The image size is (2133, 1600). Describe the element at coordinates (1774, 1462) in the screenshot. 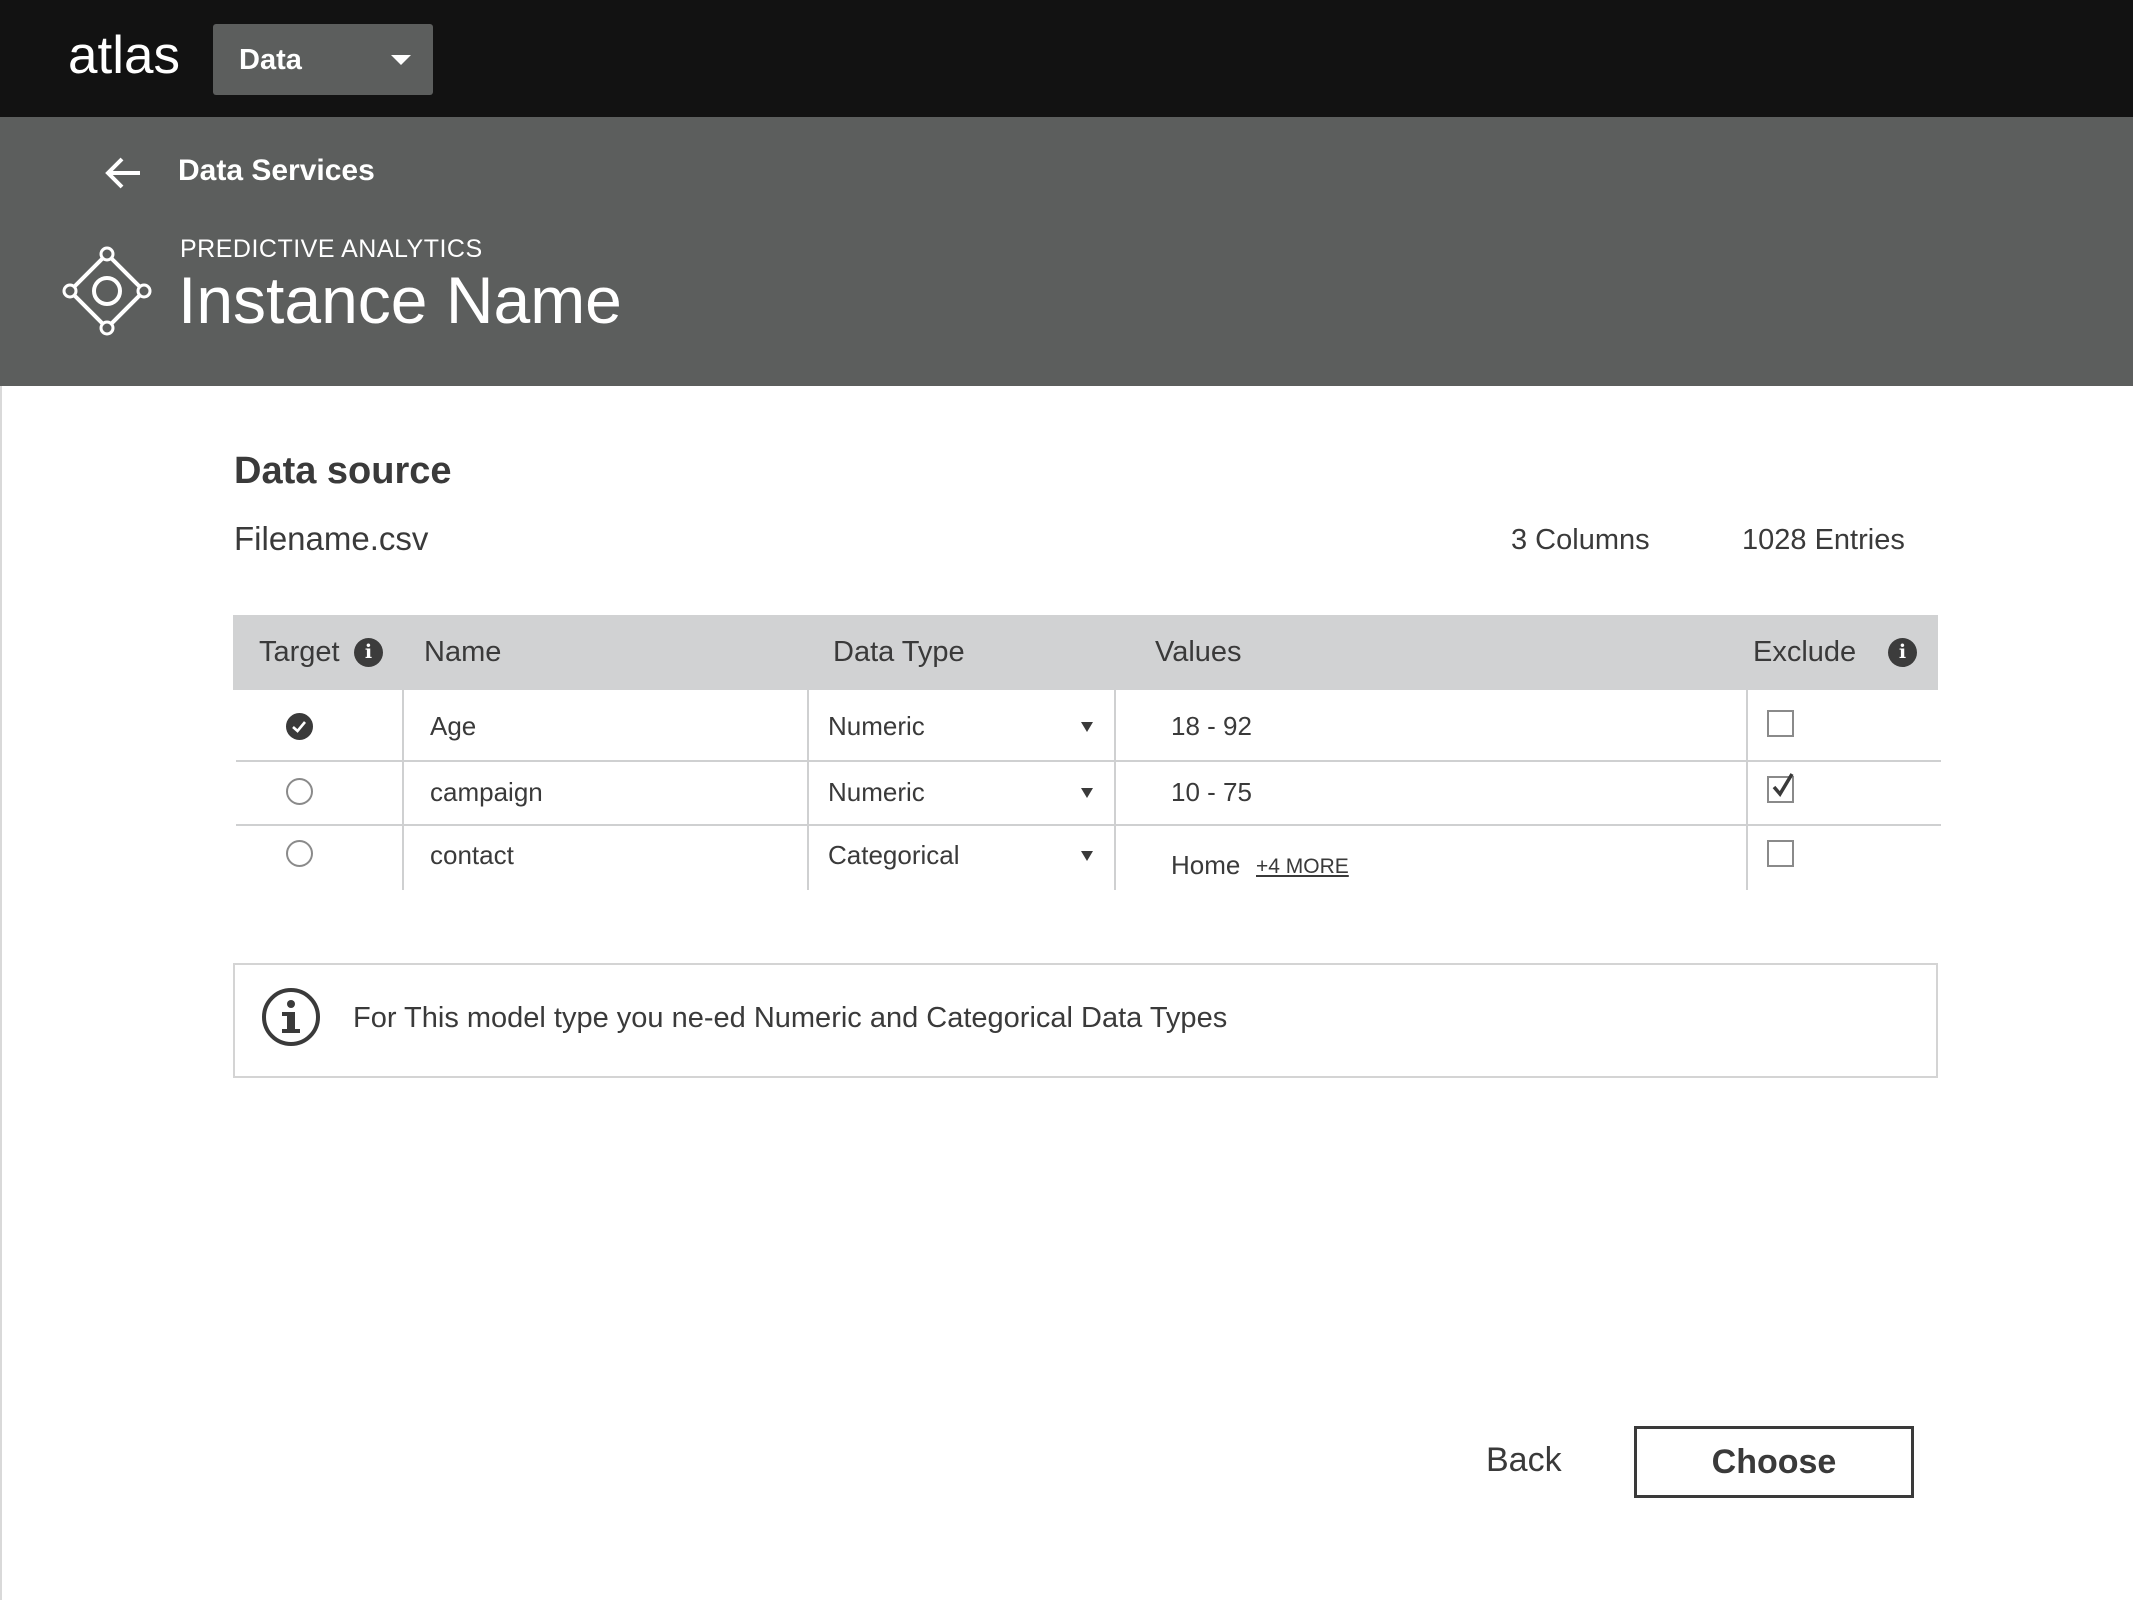

I see `choose-button: Choose` at that location.